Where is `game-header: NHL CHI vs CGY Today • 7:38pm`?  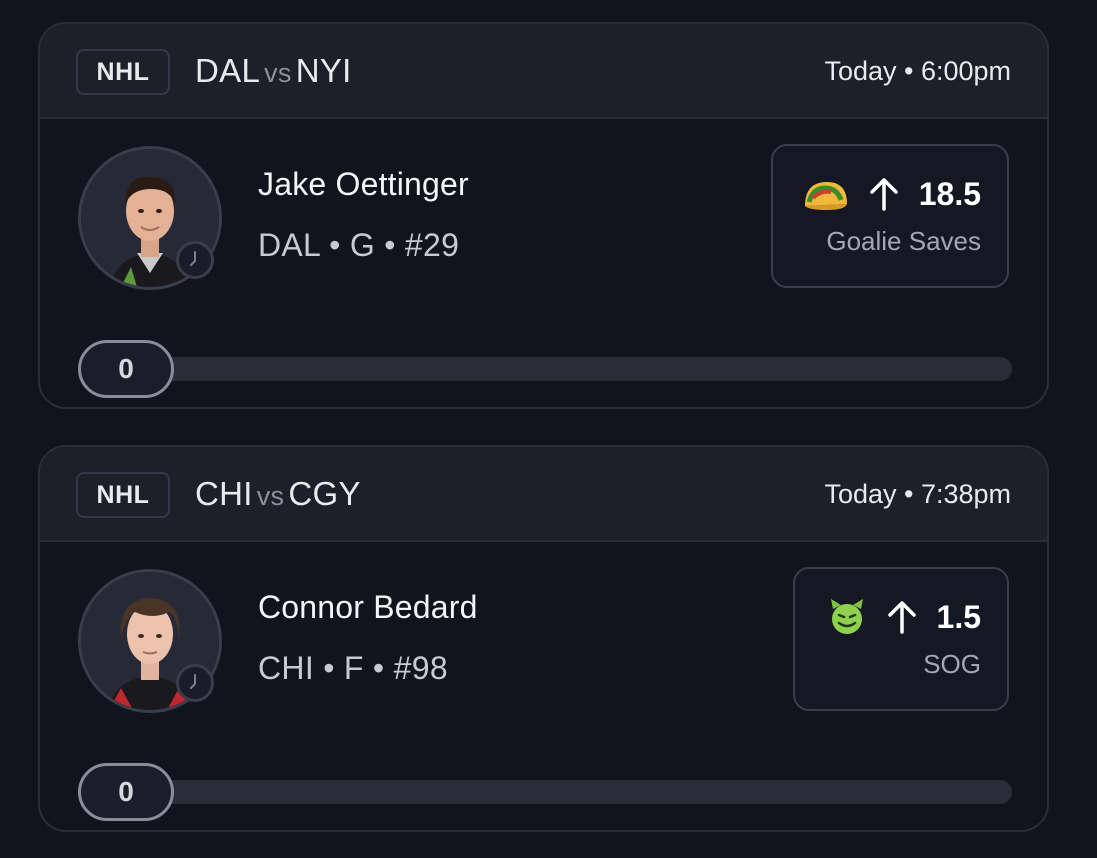
game-header: NHL CHI vs CGY Today • 7:38pm is located at coordinates (543, 494).